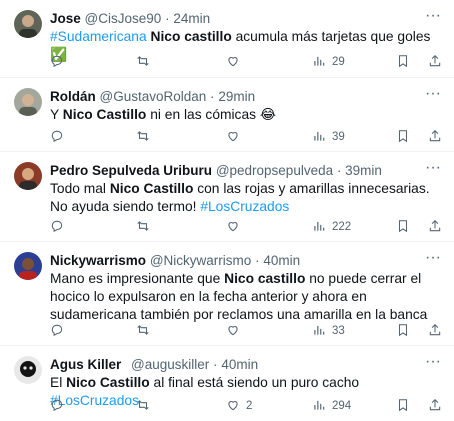 The width and height of the screenshot is (454, 421). What do you see at coordinates (274, 170) in the screenshot?
I see `author-handle: @pedropsepulveda` at bounding box center [274, 170].